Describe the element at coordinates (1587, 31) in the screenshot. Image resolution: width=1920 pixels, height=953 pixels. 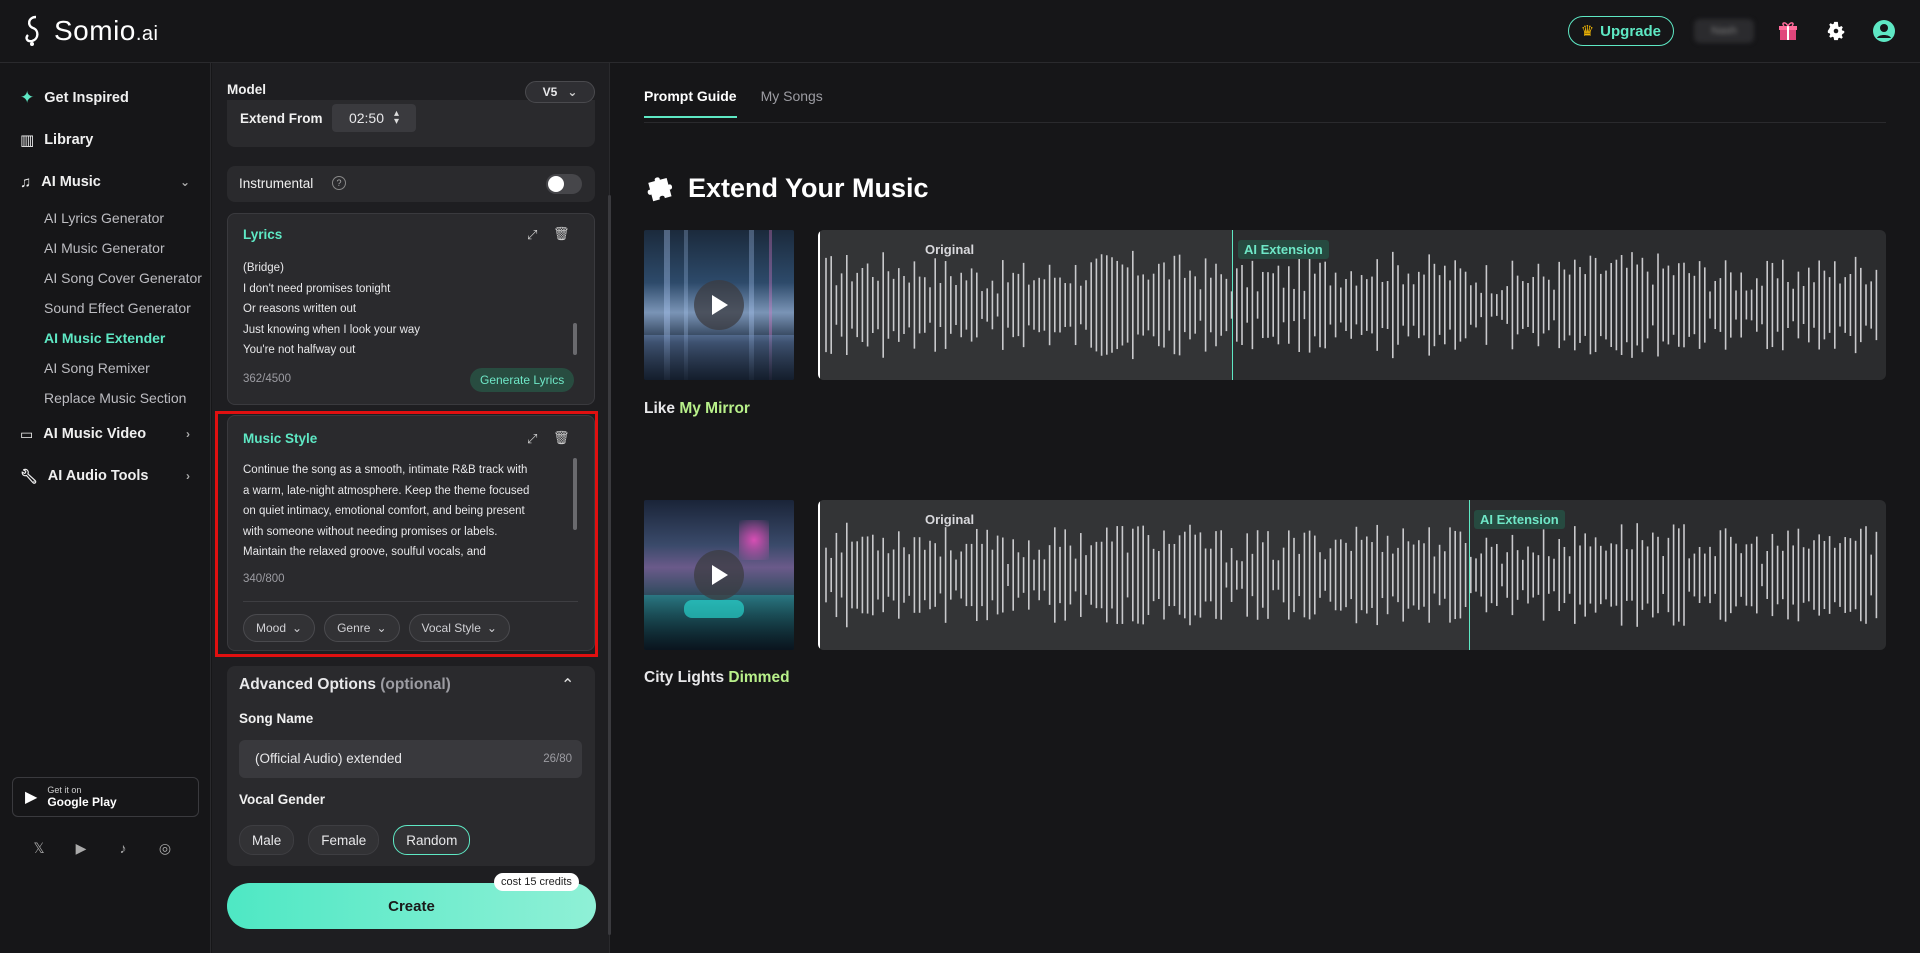
I see `crown-icon: ♛` at that location.